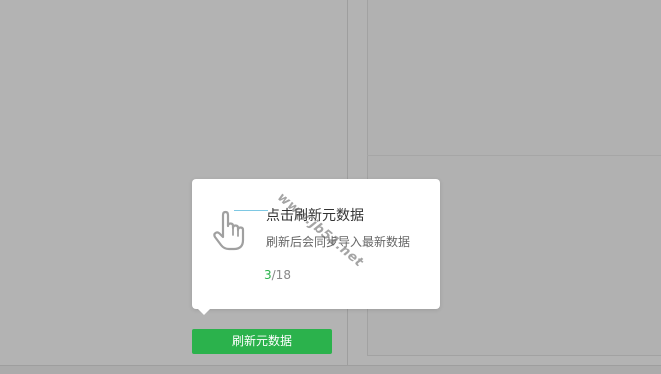 This screenshot has width=661, height=374. Describe the element at coordinates (316, 247) in the screenshot. I see `guide-tooltip: 点击刷新元数据 刷新后会同步导入最新数据 3/18` at that location.